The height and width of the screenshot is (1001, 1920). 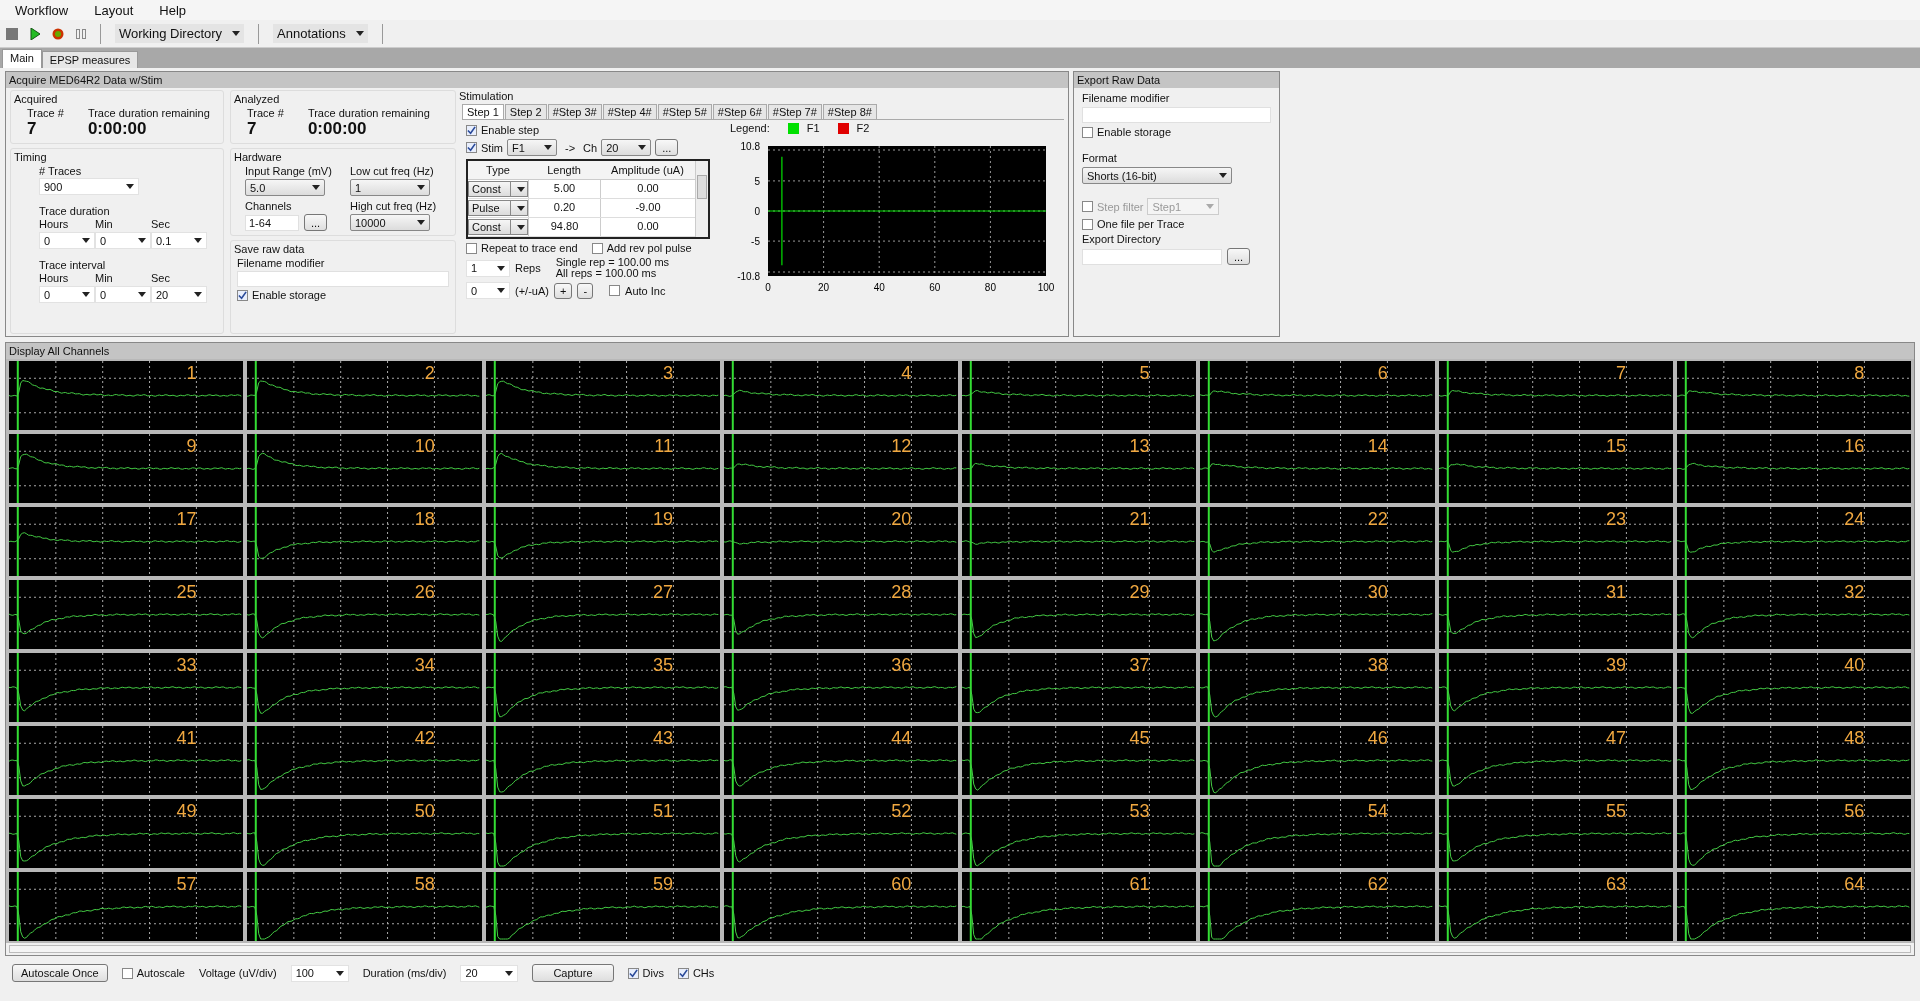 What do you see at coordinates (757, 181) in the screenshot?
I see `y-tick-label: 5` at bounding box center [757, 181].